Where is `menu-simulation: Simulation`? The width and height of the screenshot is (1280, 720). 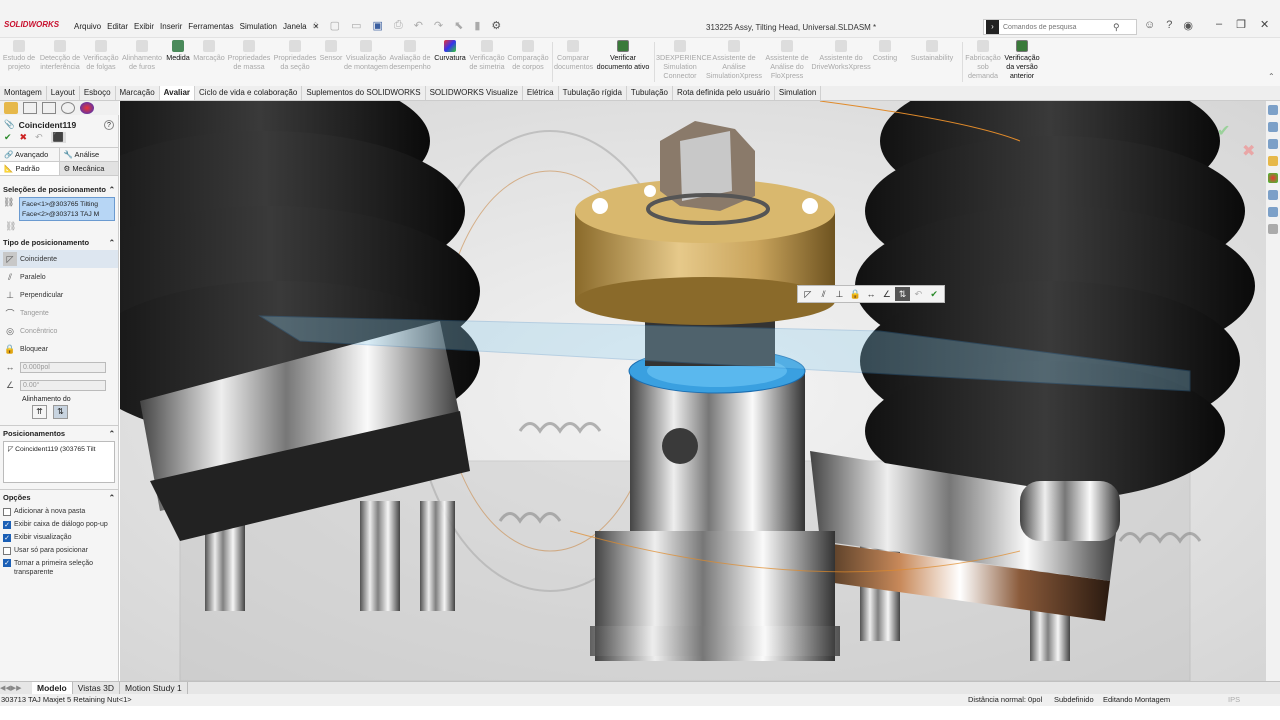
menu-simulation: Simulation is located at coordinates (258, 26).